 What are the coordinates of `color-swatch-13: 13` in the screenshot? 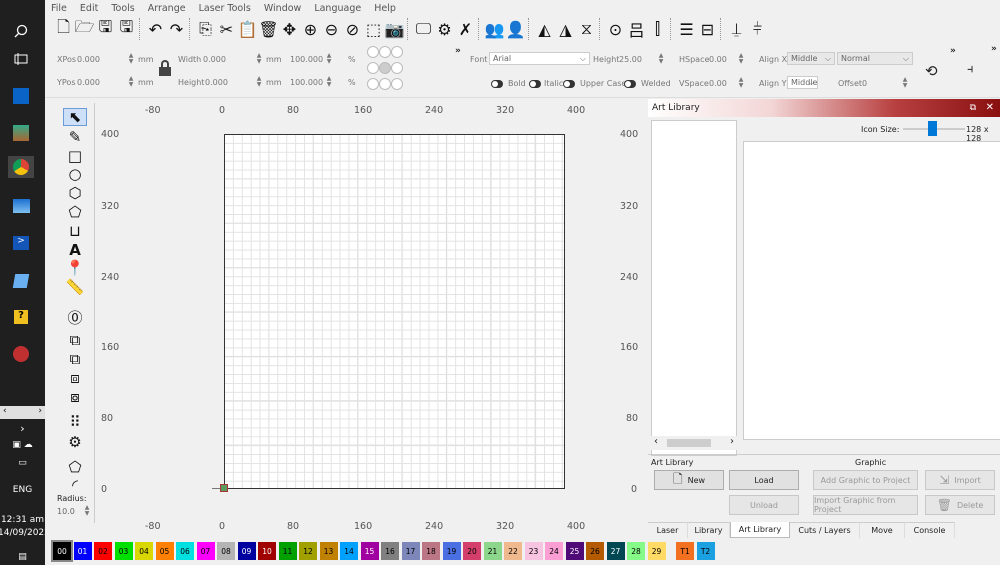 It's located at (328, 551).